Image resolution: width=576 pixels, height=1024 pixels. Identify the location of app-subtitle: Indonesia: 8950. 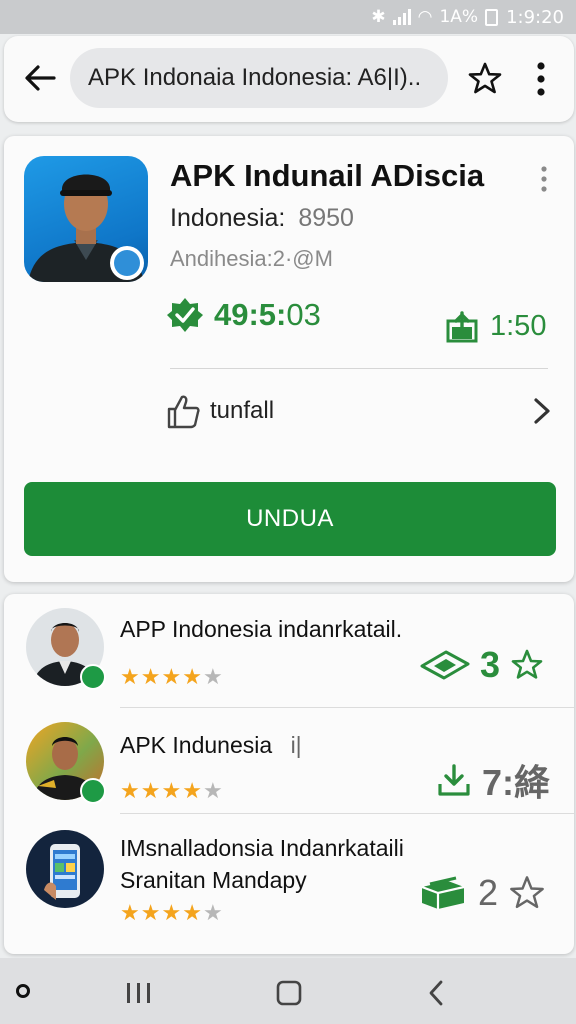
(262, 218).